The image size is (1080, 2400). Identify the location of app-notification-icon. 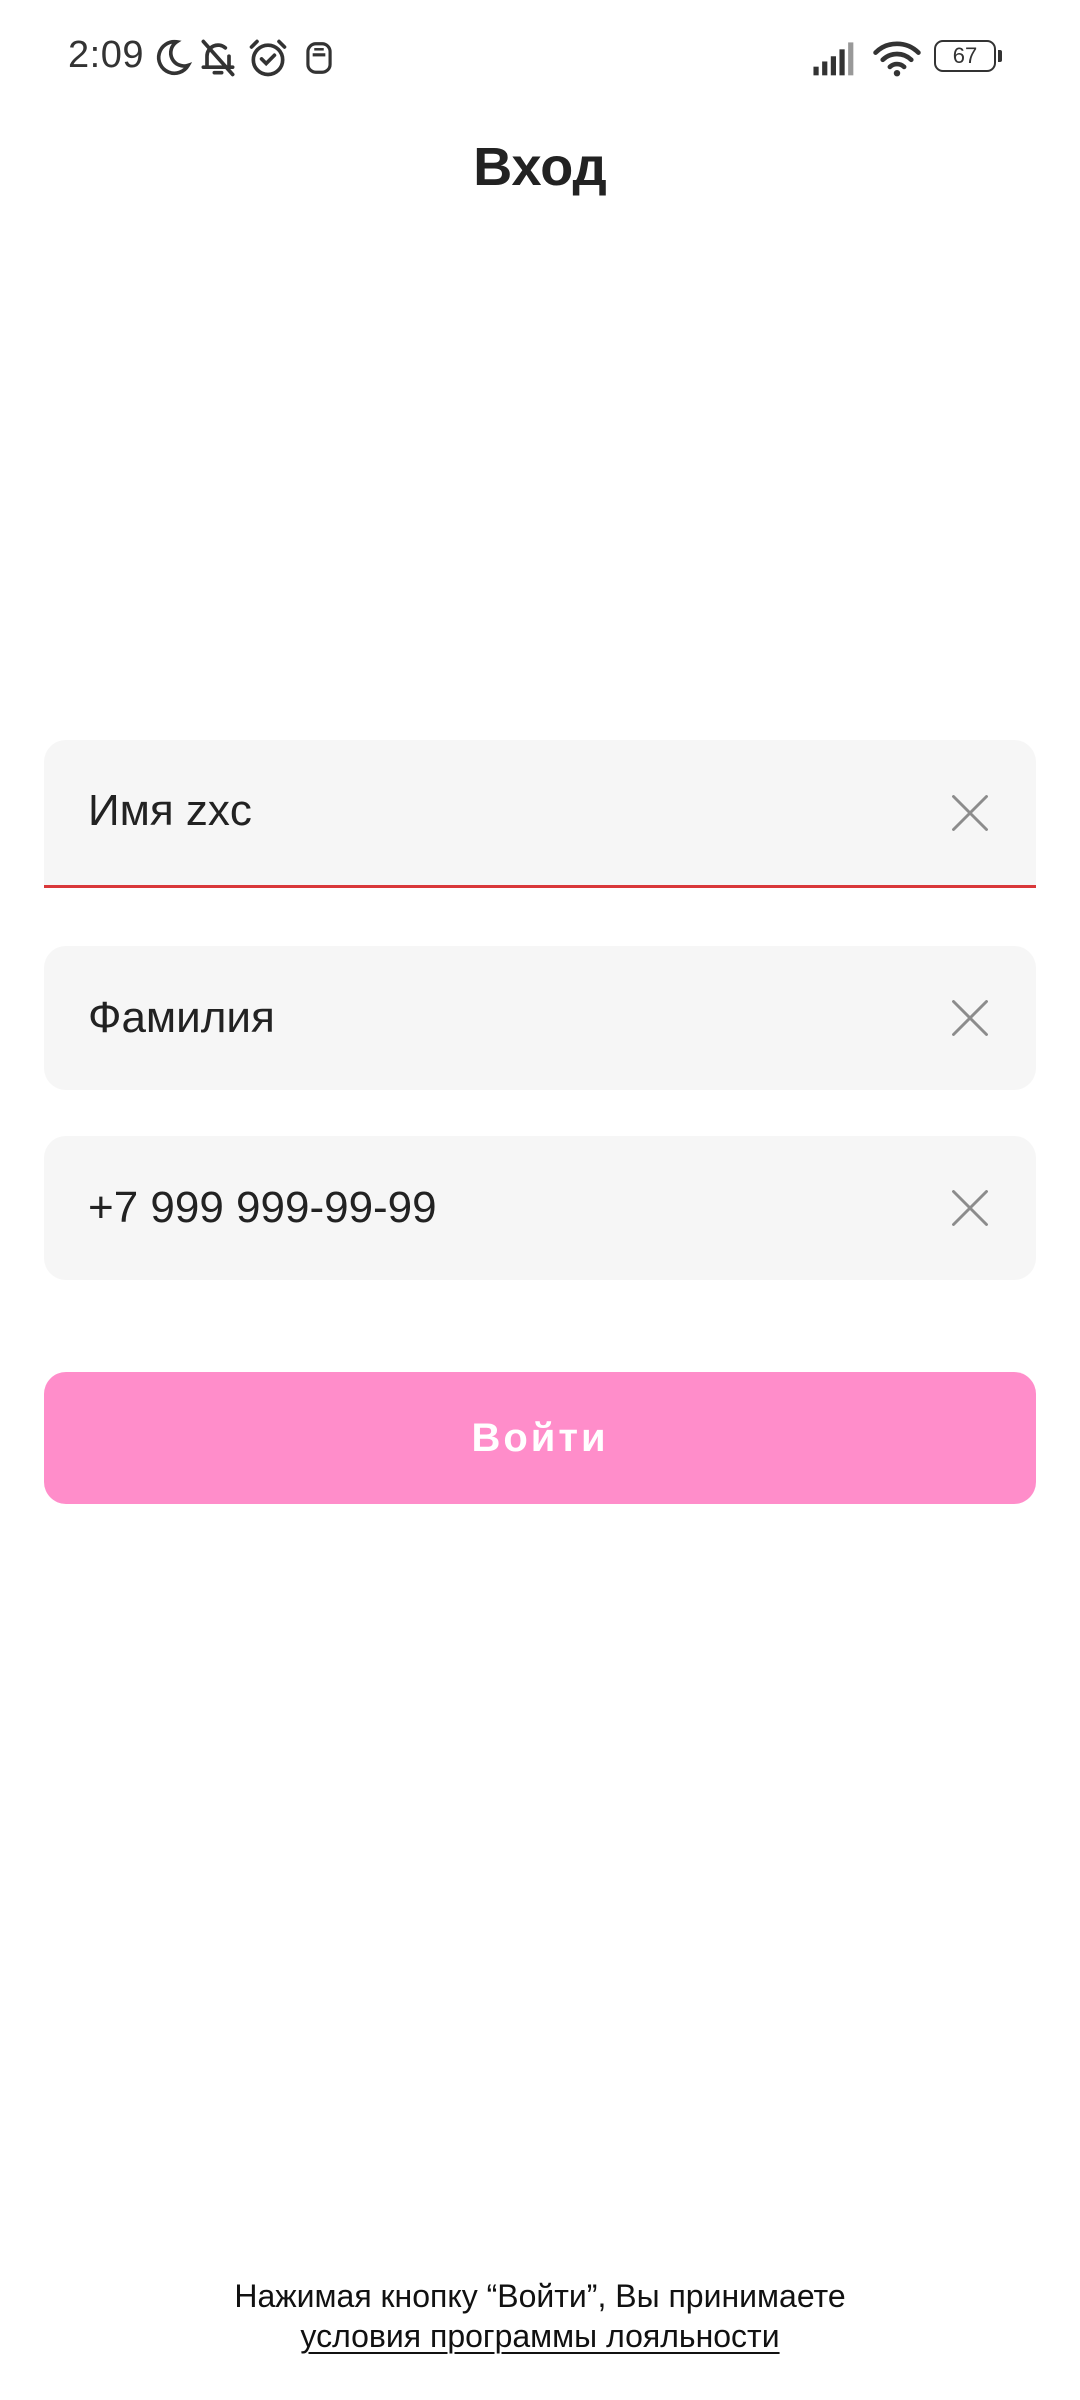
(319, 58).